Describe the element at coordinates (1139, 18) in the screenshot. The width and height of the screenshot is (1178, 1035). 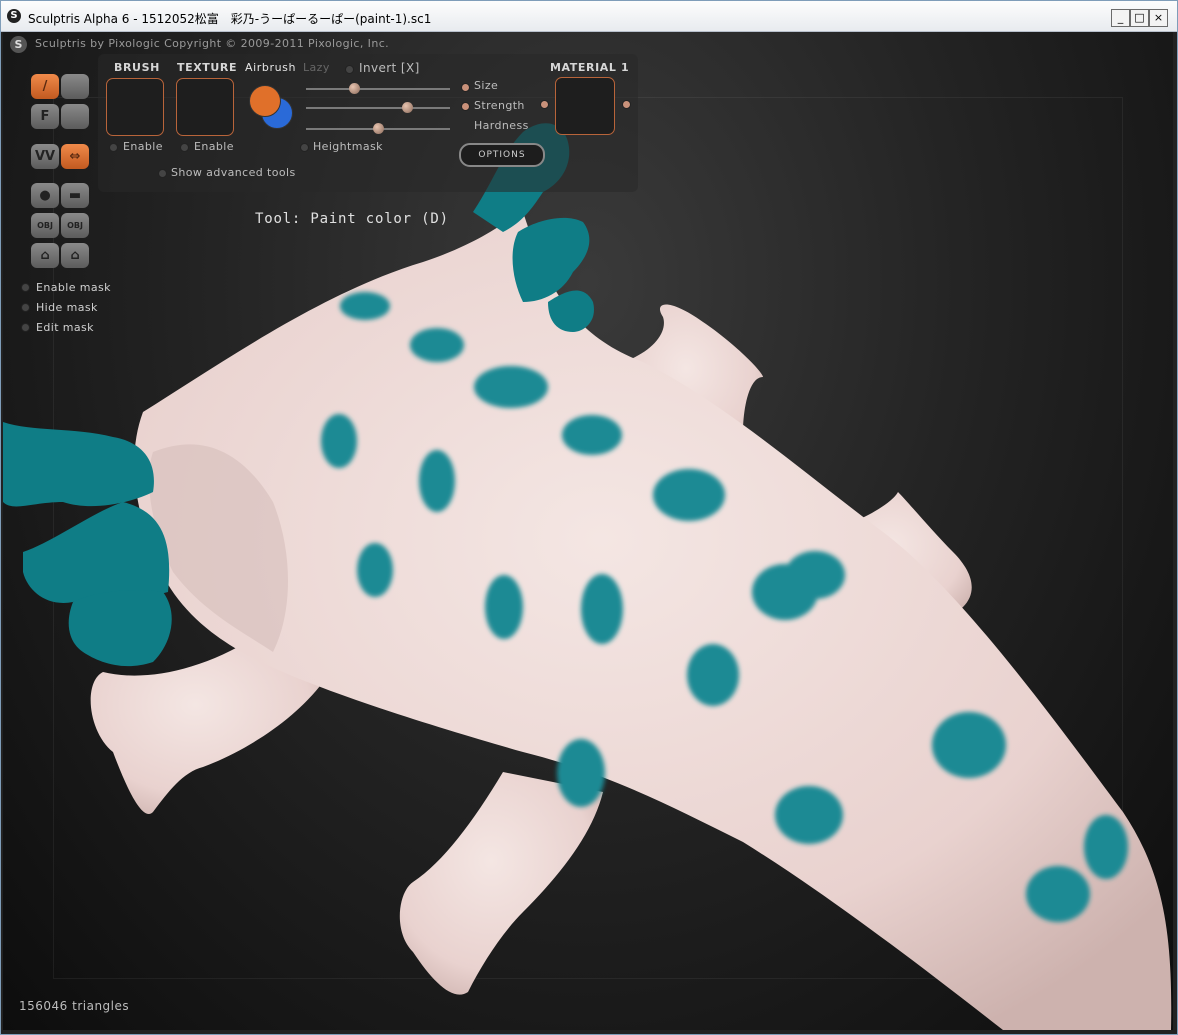
I see `maximize-button: □` at that location.